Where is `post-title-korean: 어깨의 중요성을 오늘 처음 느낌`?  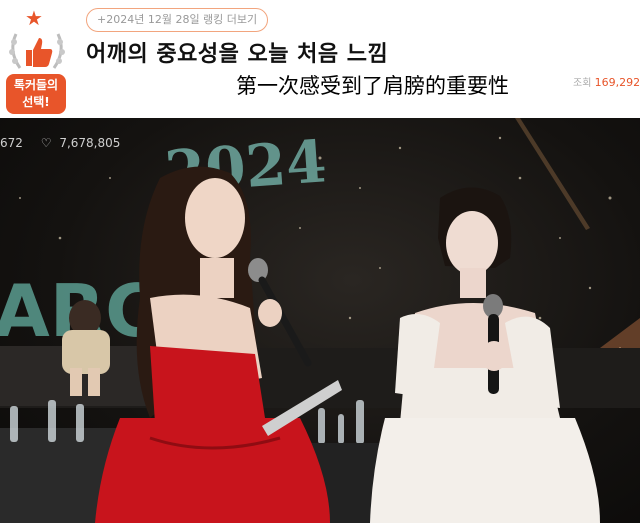 post-title-korean: 어깨의 중요성을 오늘 처음 느낌 is located at coordinates (237, 52).